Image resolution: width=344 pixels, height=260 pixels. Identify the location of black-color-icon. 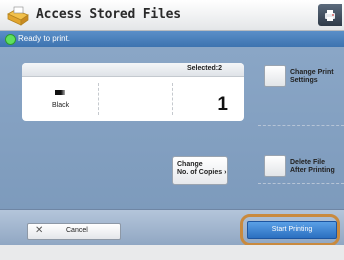
(60, 92).